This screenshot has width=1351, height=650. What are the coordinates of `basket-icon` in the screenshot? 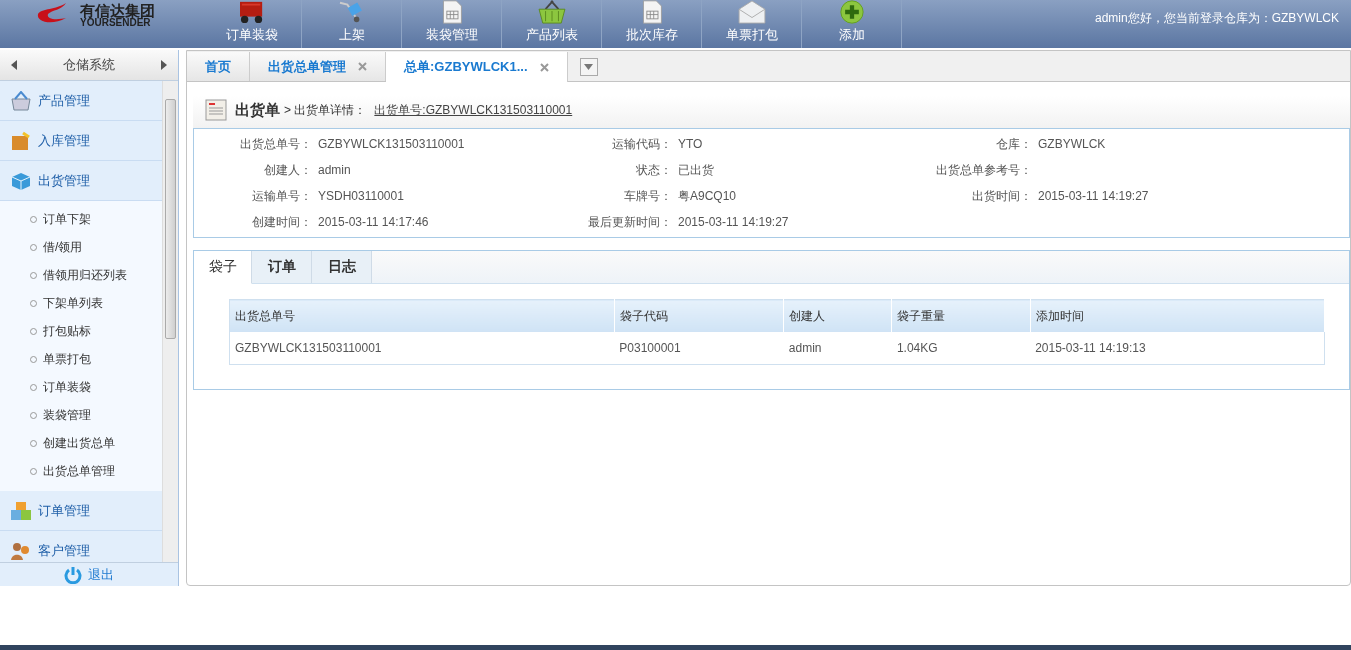 It's located at (21, 100).